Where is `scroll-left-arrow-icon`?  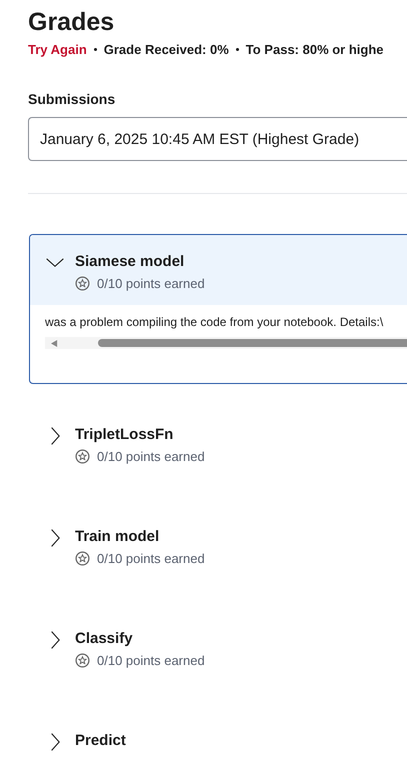 scroll-left-arrow-icon is located at coordinates (54, 343).